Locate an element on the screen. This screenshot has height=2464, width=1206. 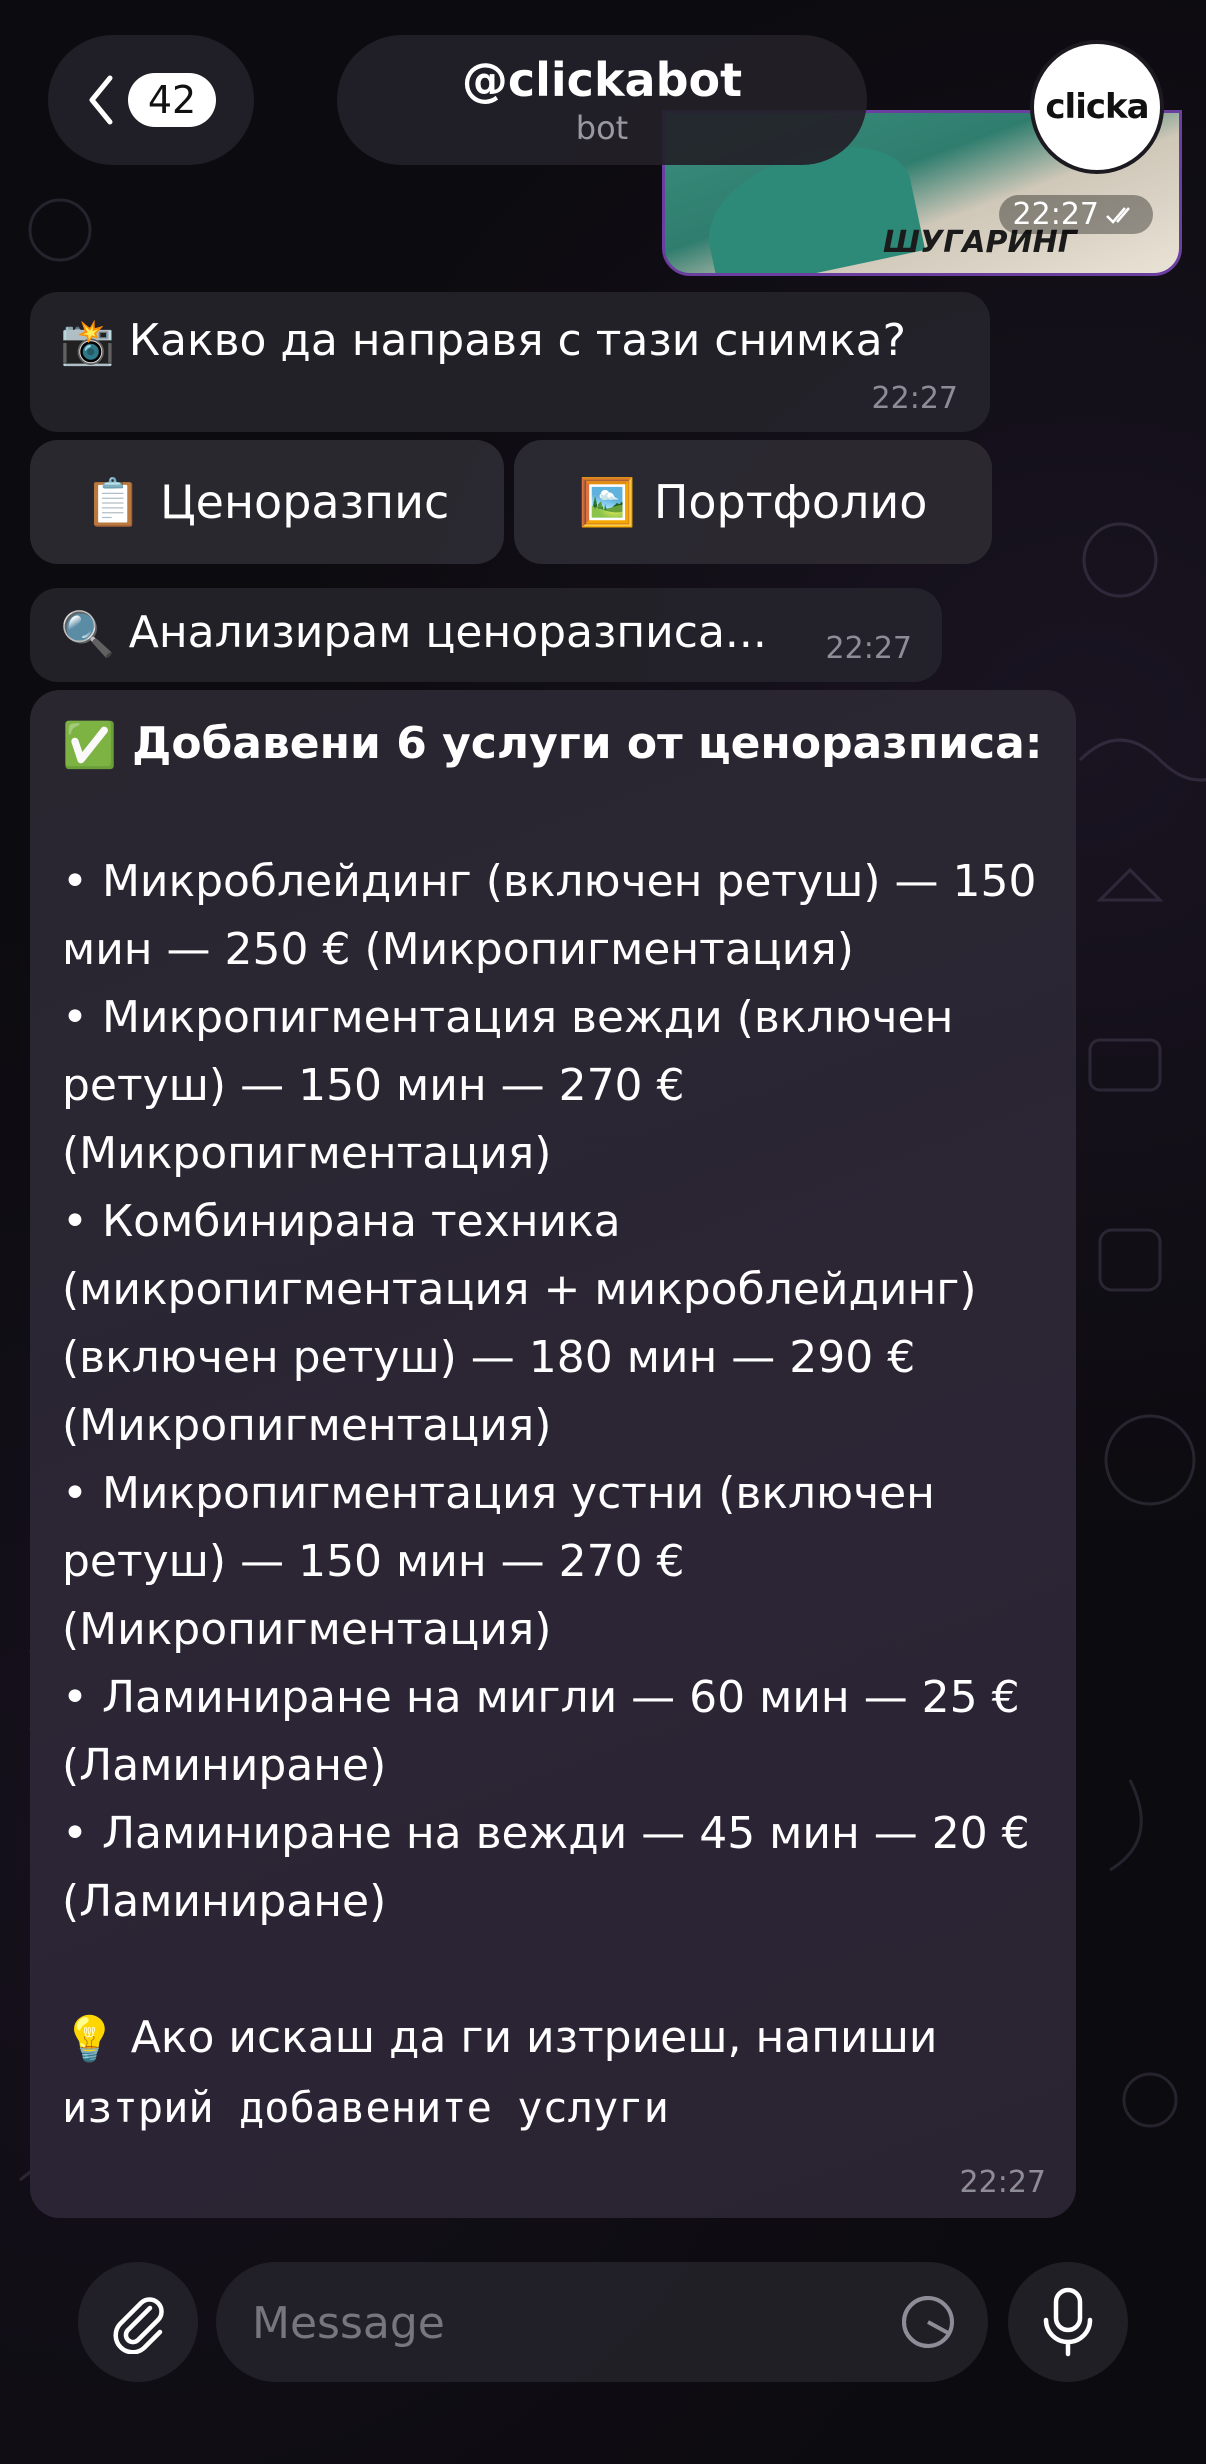
double-check-icon is located at coordinates (1118, 215).